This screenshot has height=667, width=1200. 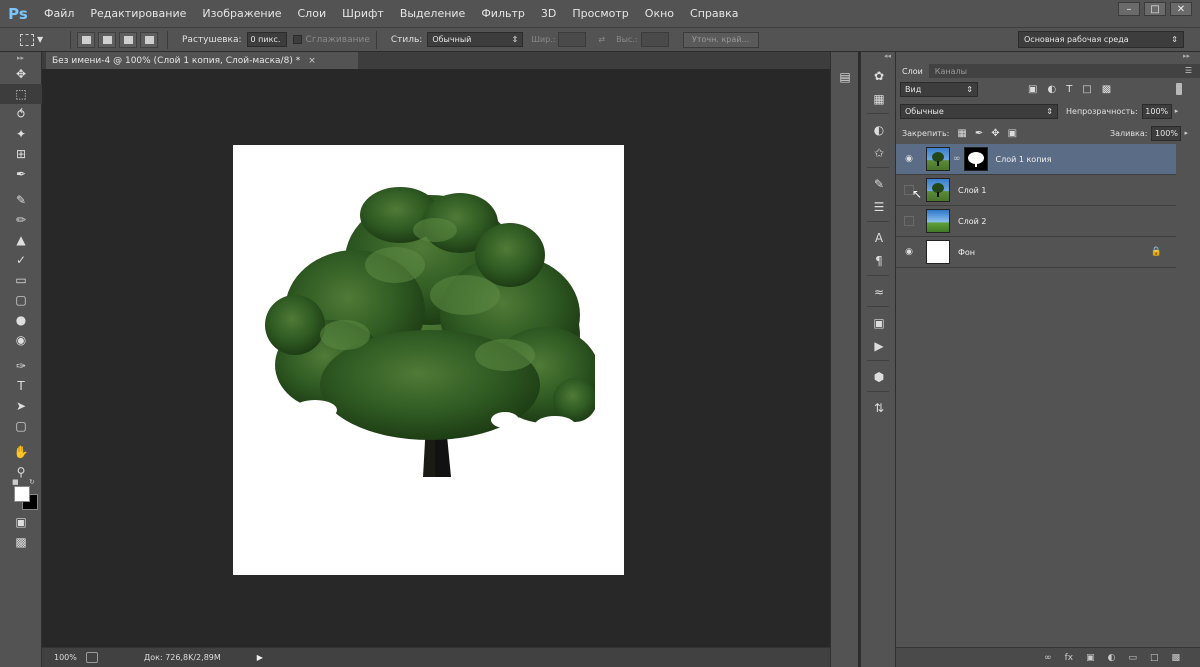 I want to click on layer-row: Слой 2, so click(x=1036, y=221).